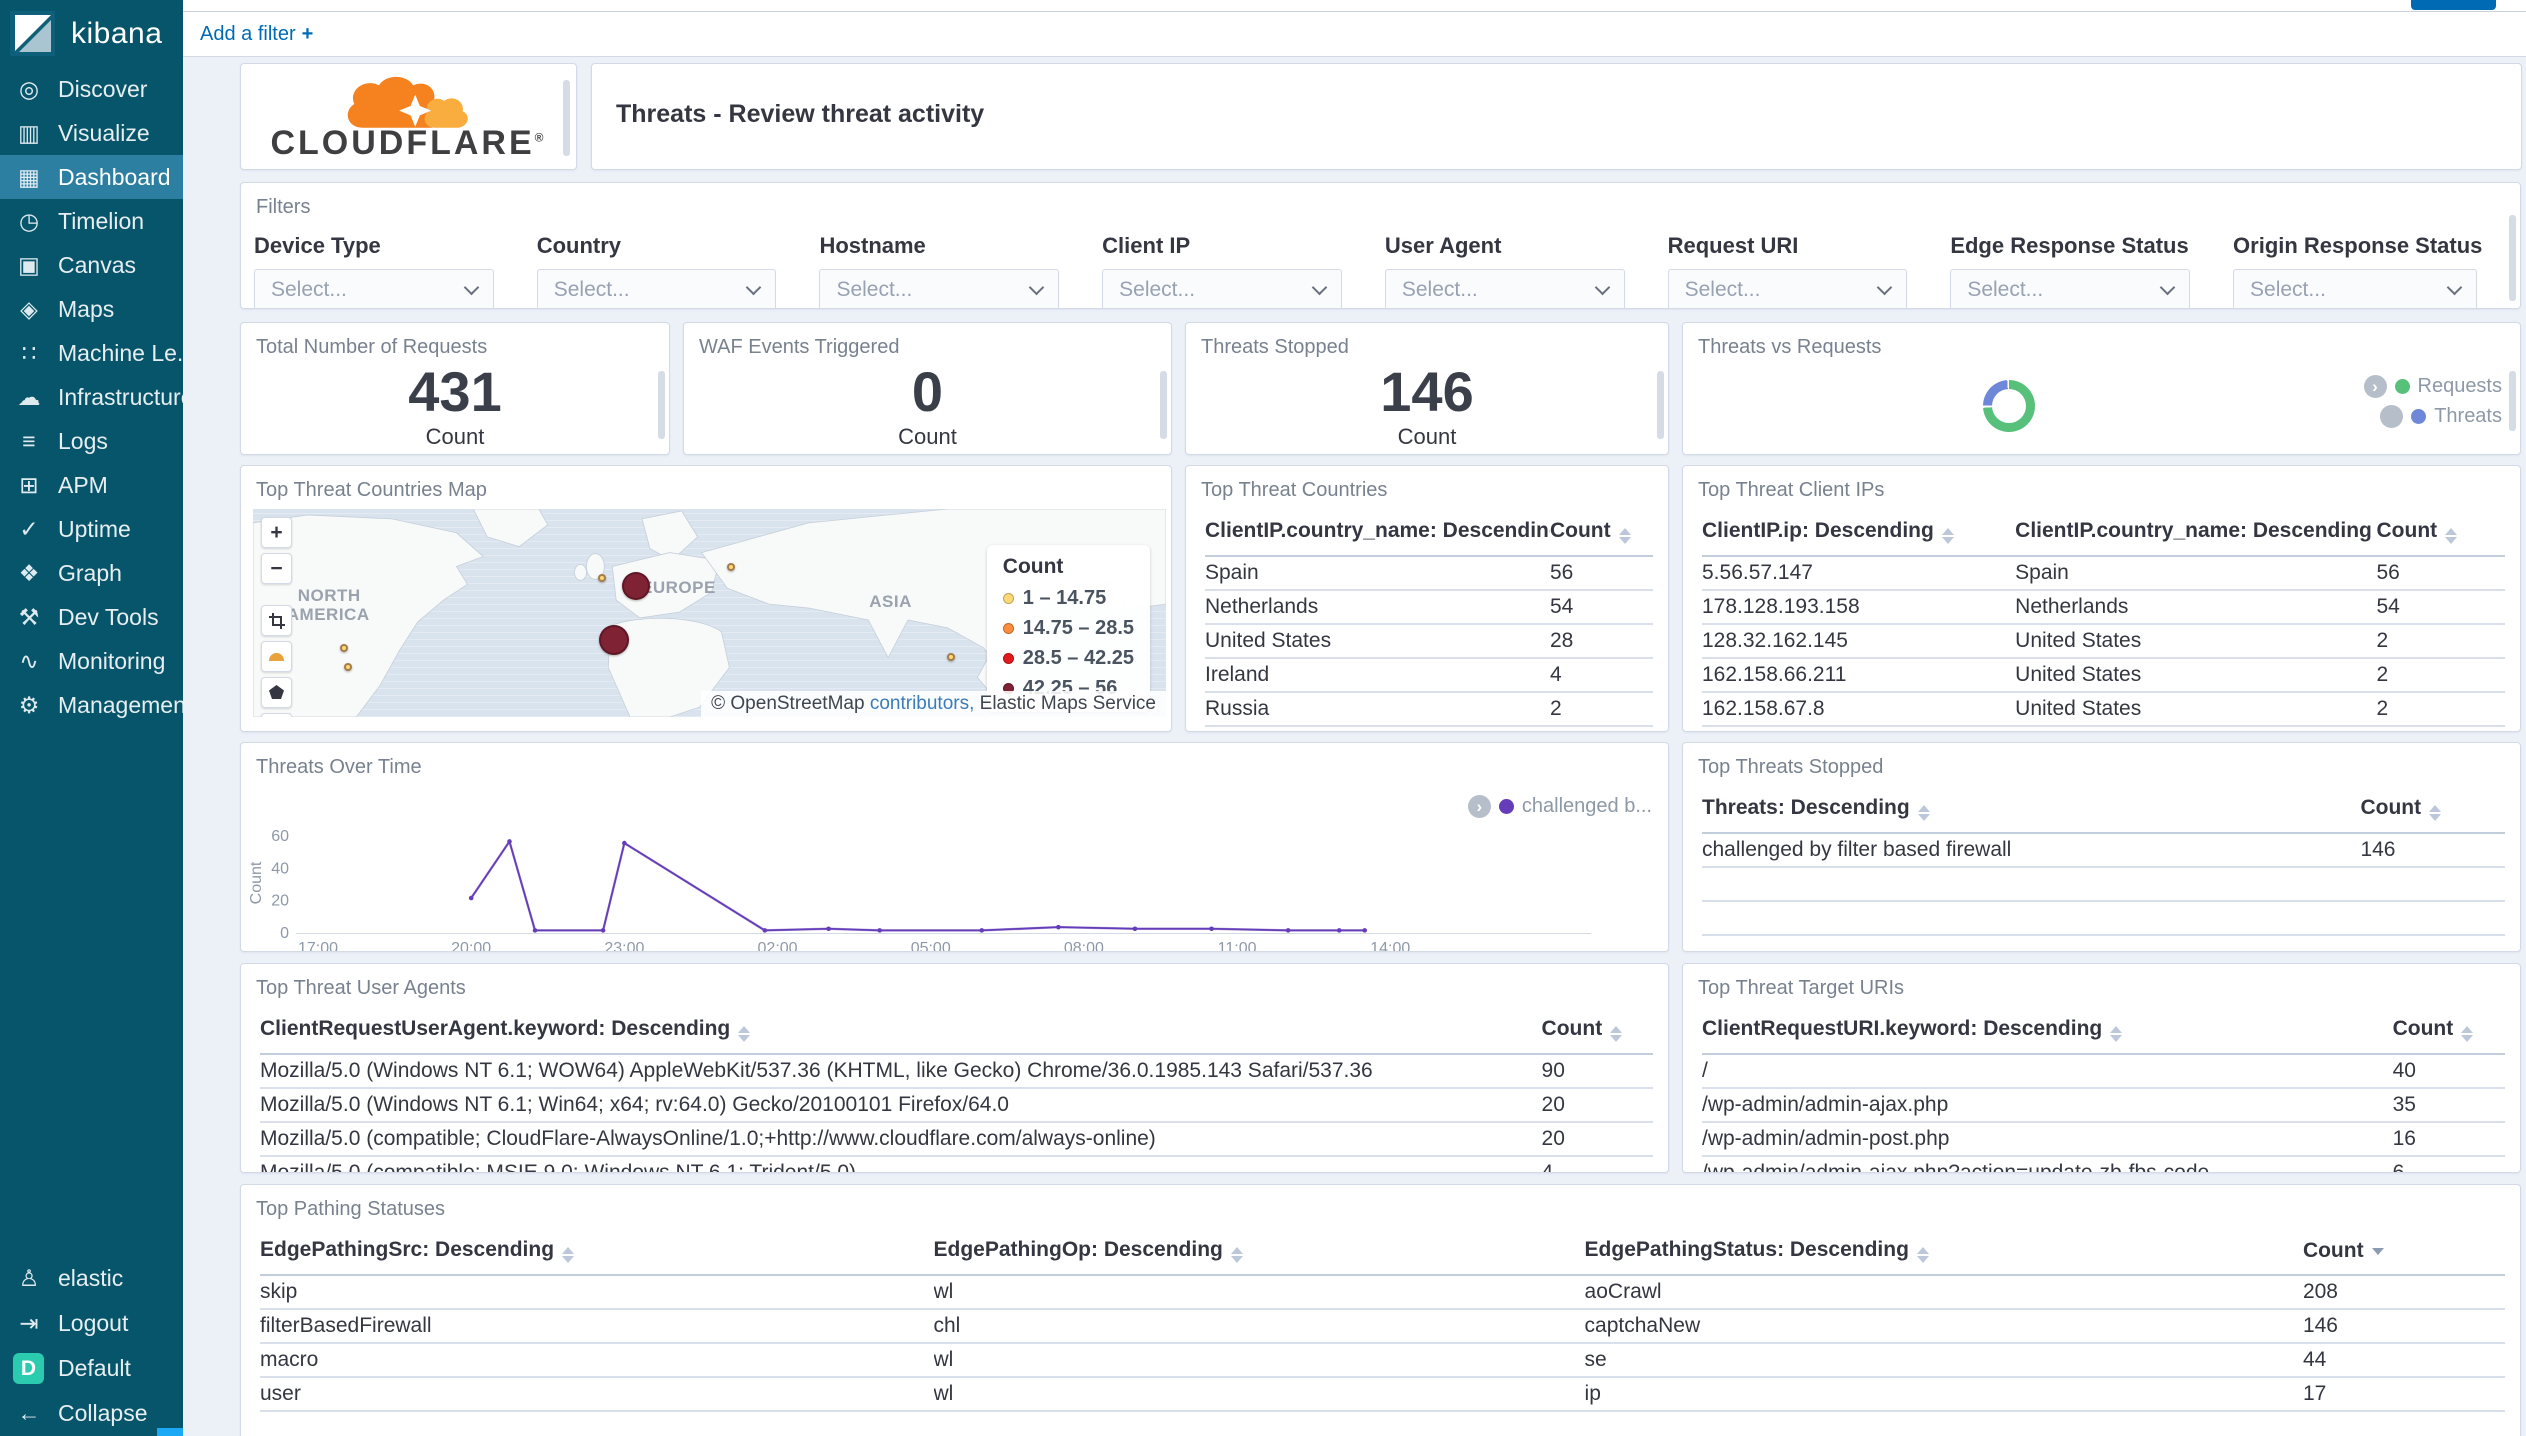 This screenshot has width=2526, height=1436. What do you see at coordinates (2441, 416) in the screenshot?
I see `legend-item: Threats` at bounding box center [2441, 416].